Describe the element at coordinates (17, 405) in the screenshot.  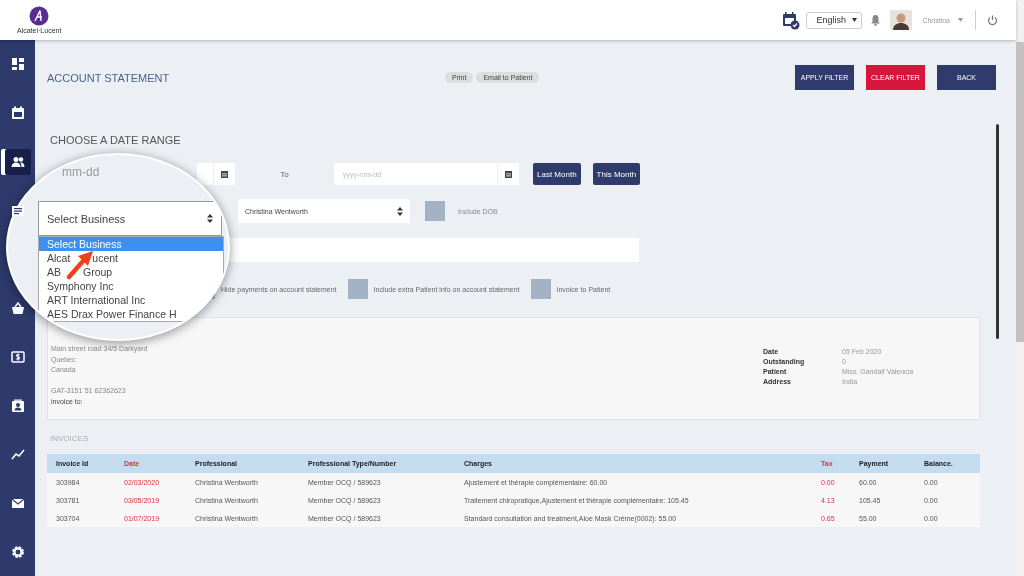
I see `contact-card-icon` at that location.